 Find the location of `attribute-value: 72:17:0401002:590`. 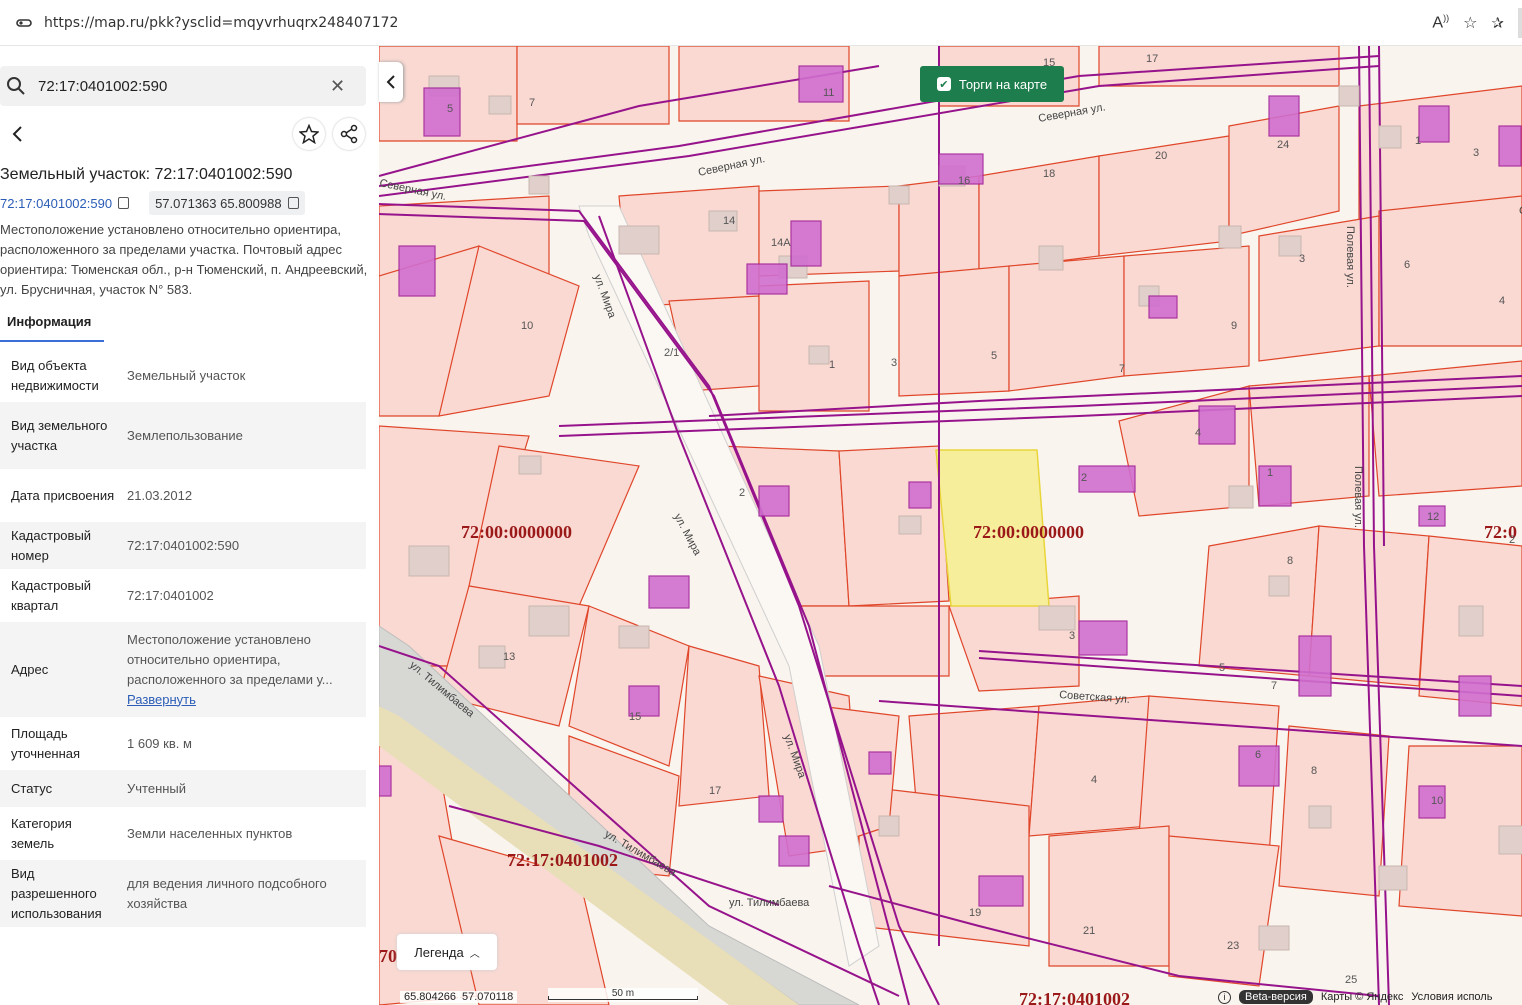

attribute-value: 72:17:0401002:590 is located at coordinates (241, 546).